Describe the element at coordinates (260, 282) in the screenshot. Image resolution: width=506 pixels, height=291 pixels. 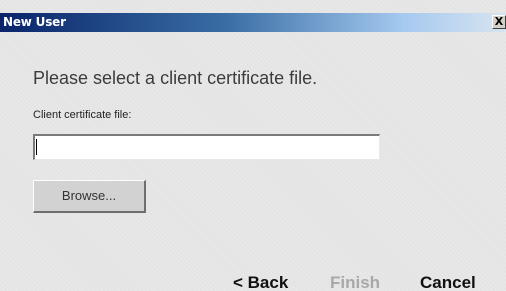
I see `back-button: < Back` at that location.